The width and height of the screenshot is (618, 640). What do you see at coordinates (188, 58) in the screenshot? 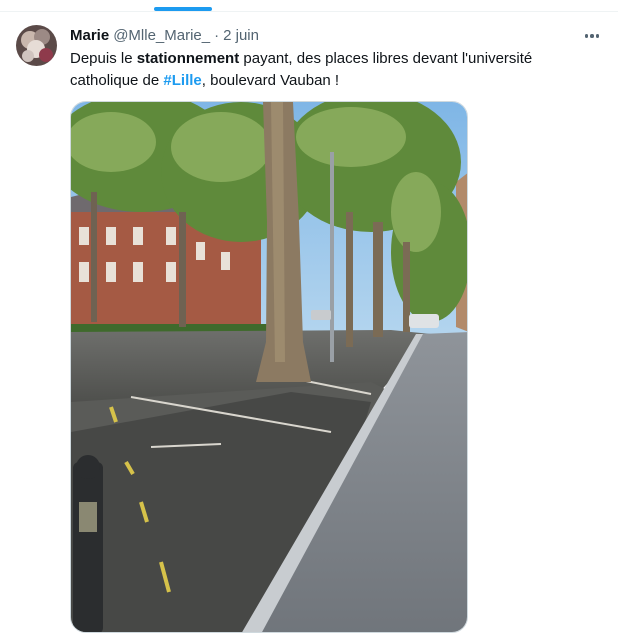
I see `post-text-bold: stationnement` at bounding box center [188, 58].